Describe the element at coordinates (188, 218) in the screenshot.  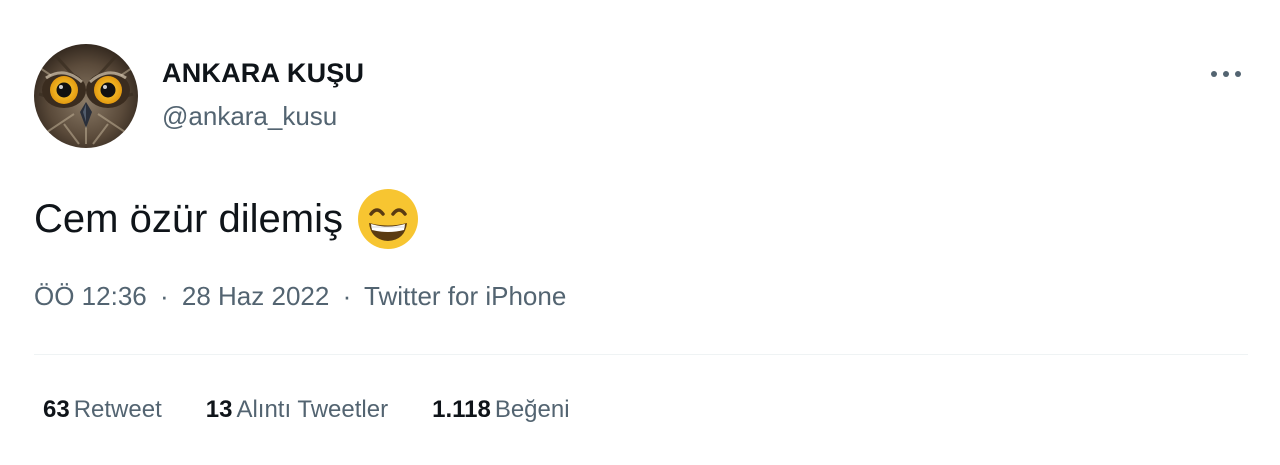
I see `tweet-text-content: Cem özür dilemiş` at that location.